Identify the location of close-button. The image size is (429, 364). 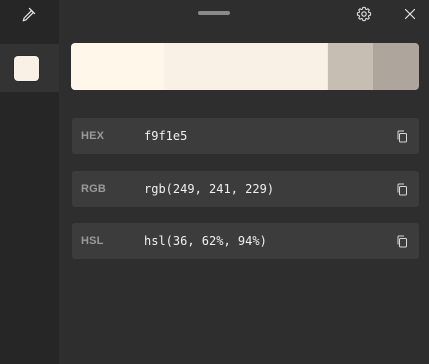
(410, 14).